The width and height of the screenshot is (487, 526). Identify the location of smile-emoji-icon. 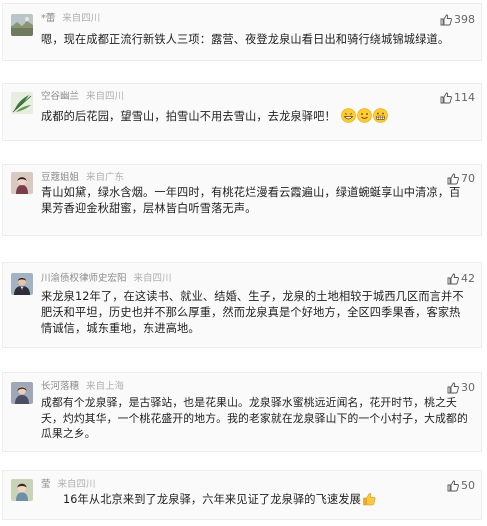
(364, 118).